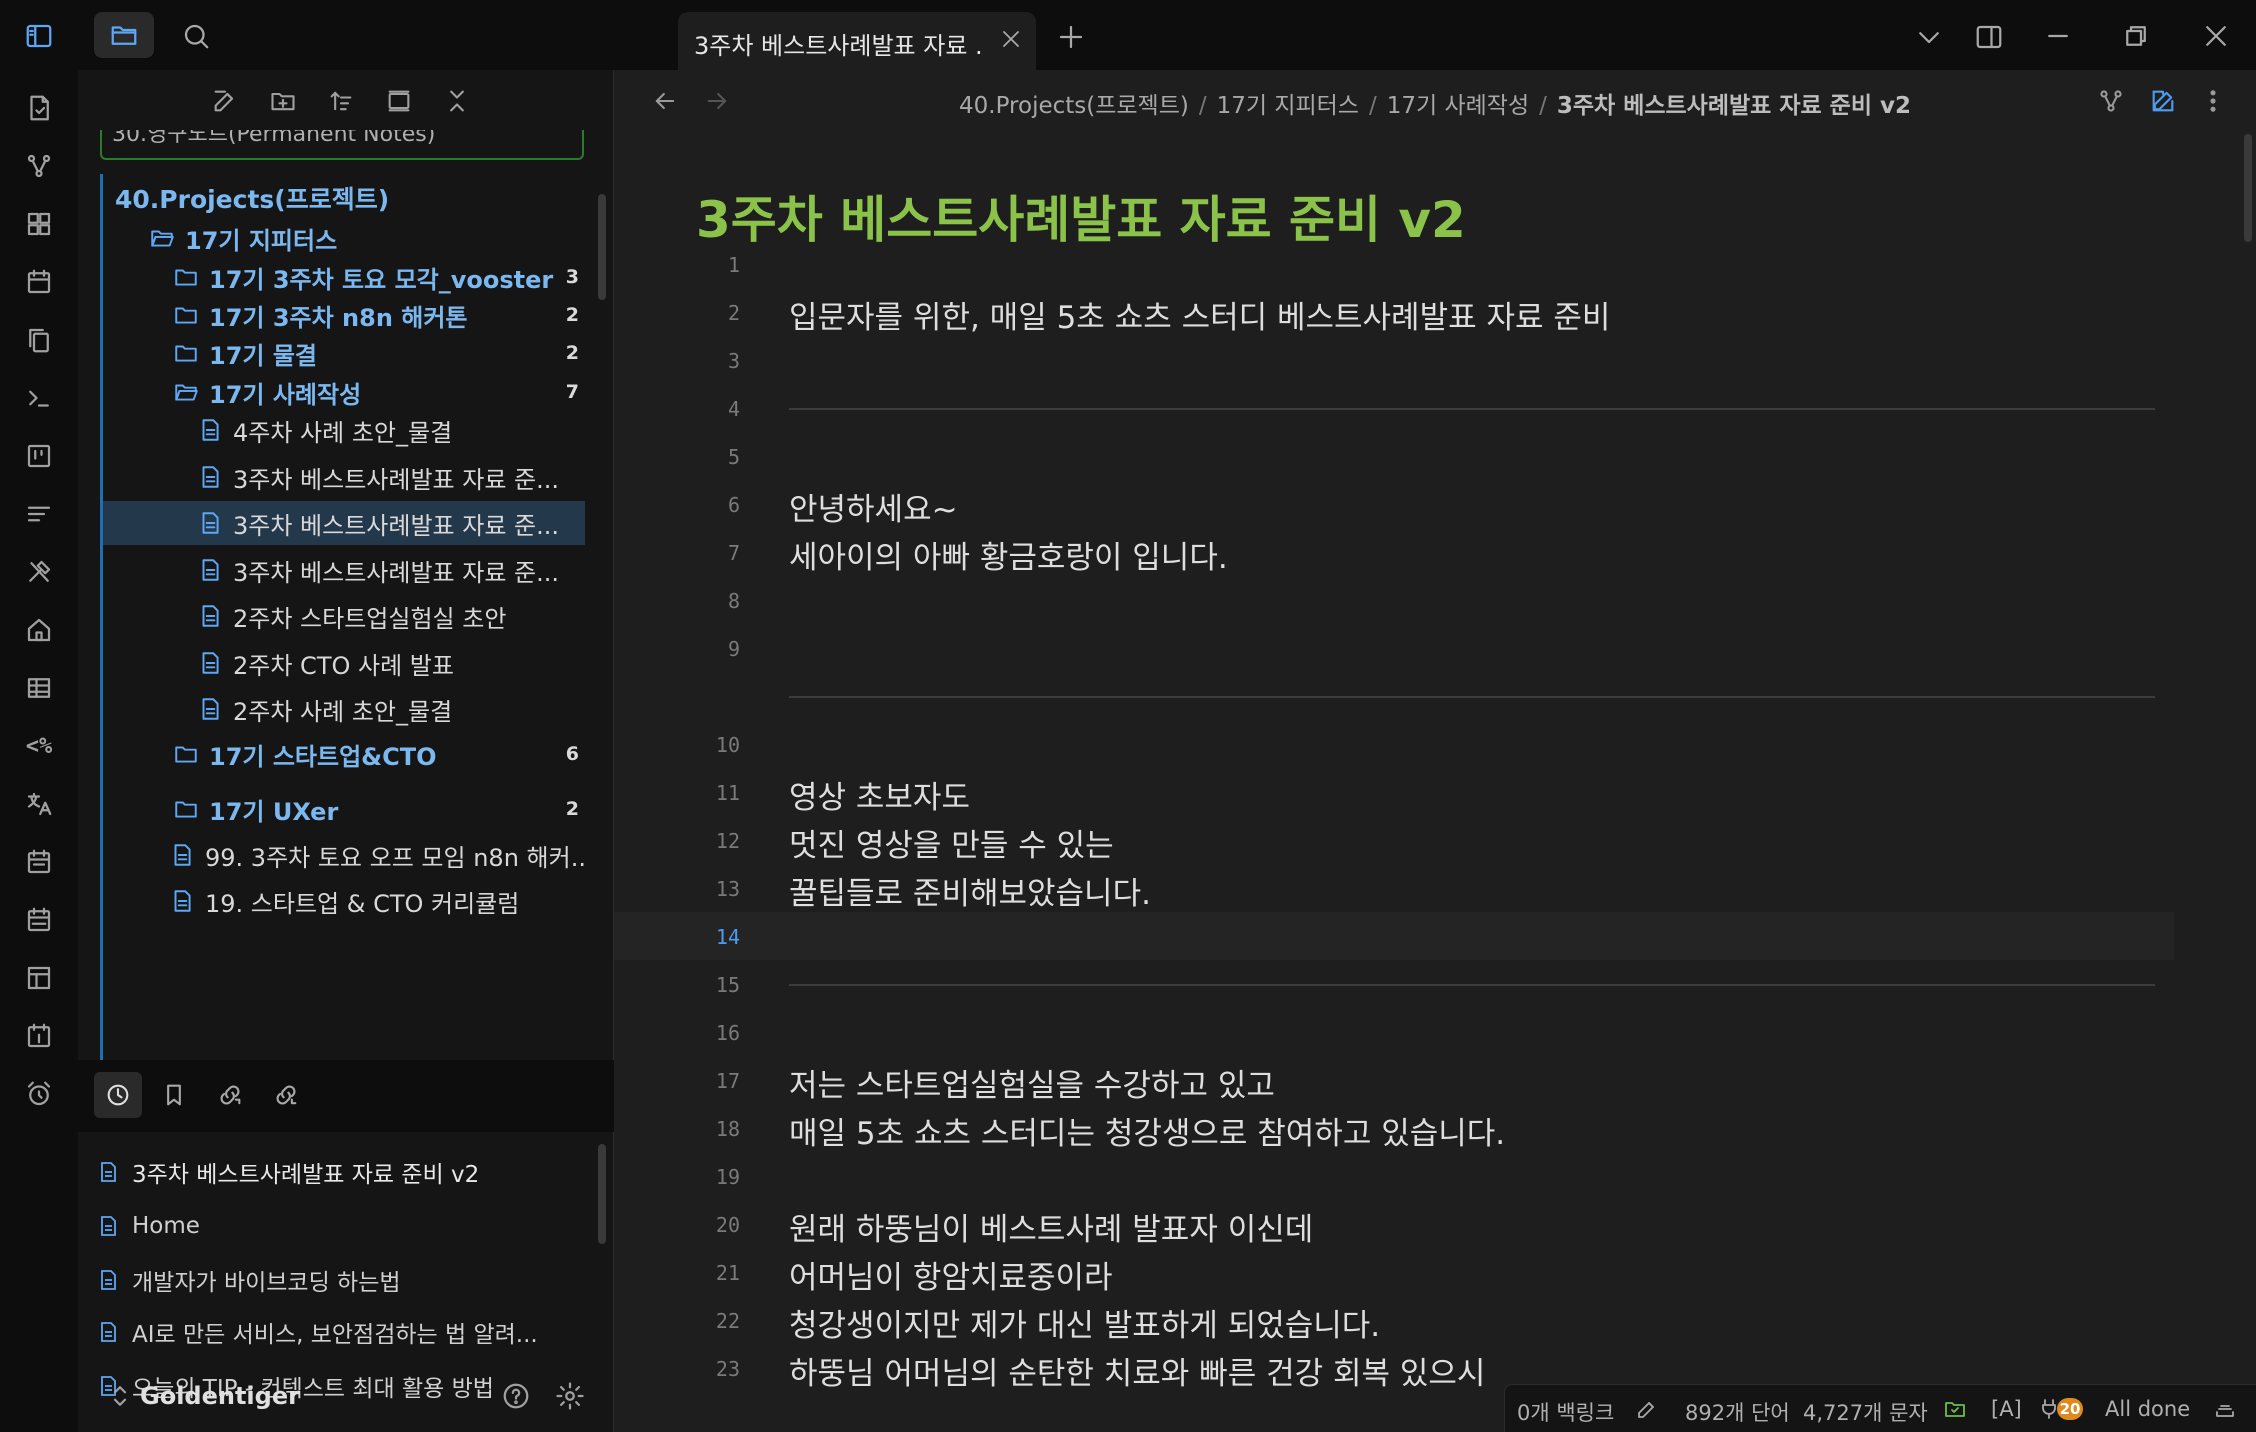 The image size is (2256, 1432). I want to click on translate-icon, so click(39, 804).